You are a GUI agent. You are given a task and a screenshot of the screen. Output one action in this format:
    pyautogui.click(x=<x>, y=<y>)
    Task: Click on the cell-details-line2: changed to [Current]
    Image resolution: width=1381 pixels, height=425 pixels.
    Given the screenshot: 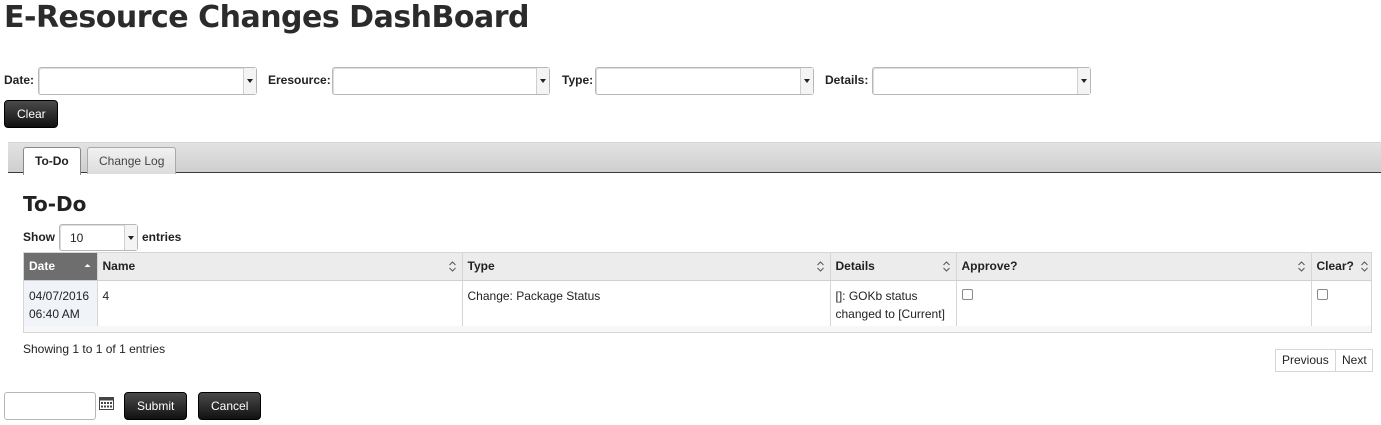 What is the action you would take?
    pyautogui.click(x=890, y=313)
    